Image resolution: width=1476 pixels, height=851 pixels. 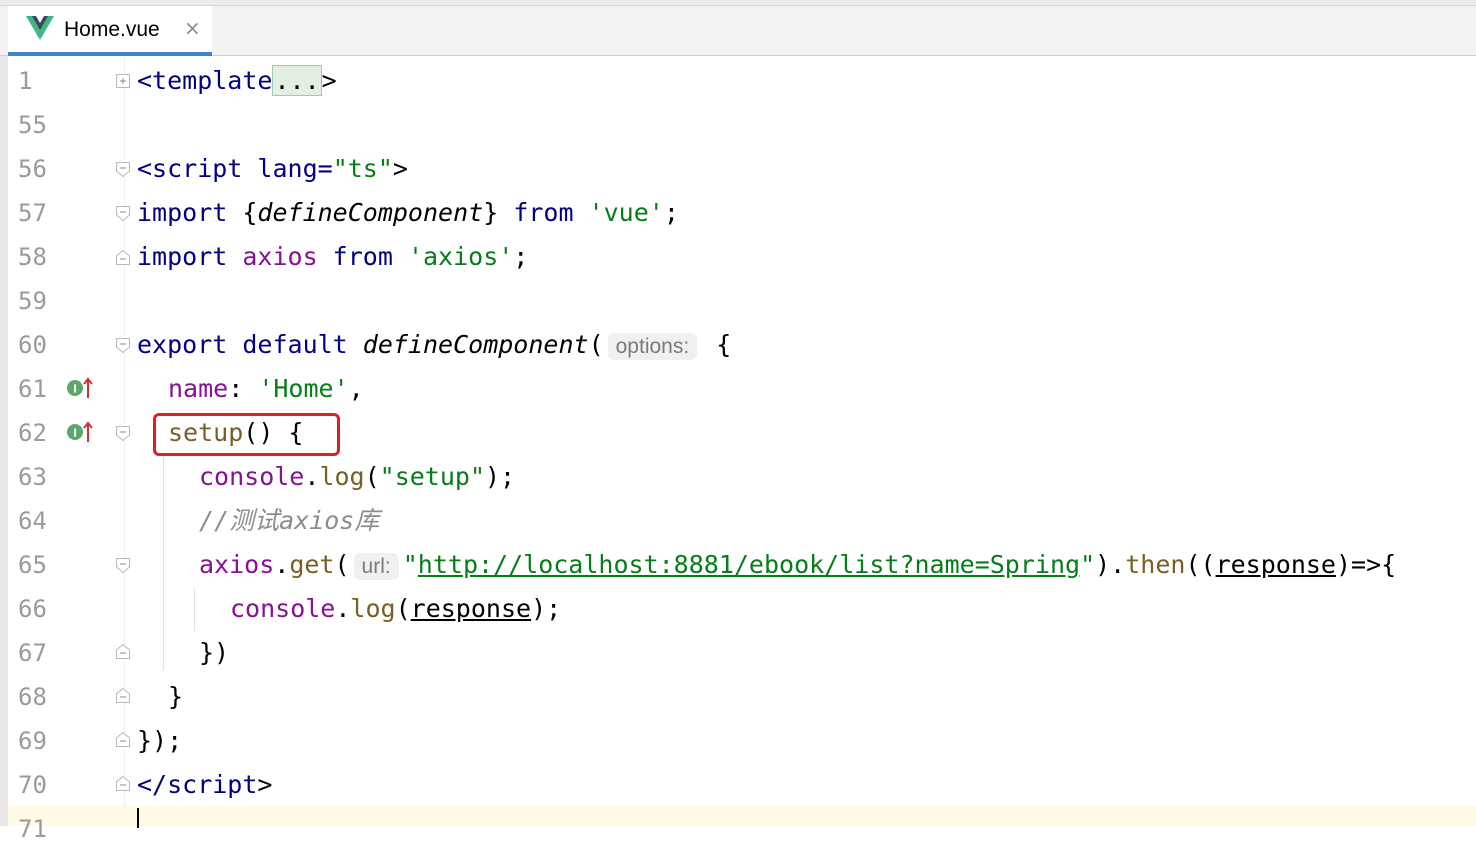 What do you see at coordinates (32, 829) in the screenshot?
I see `line-number: 71` at bounding box center [32, 829].